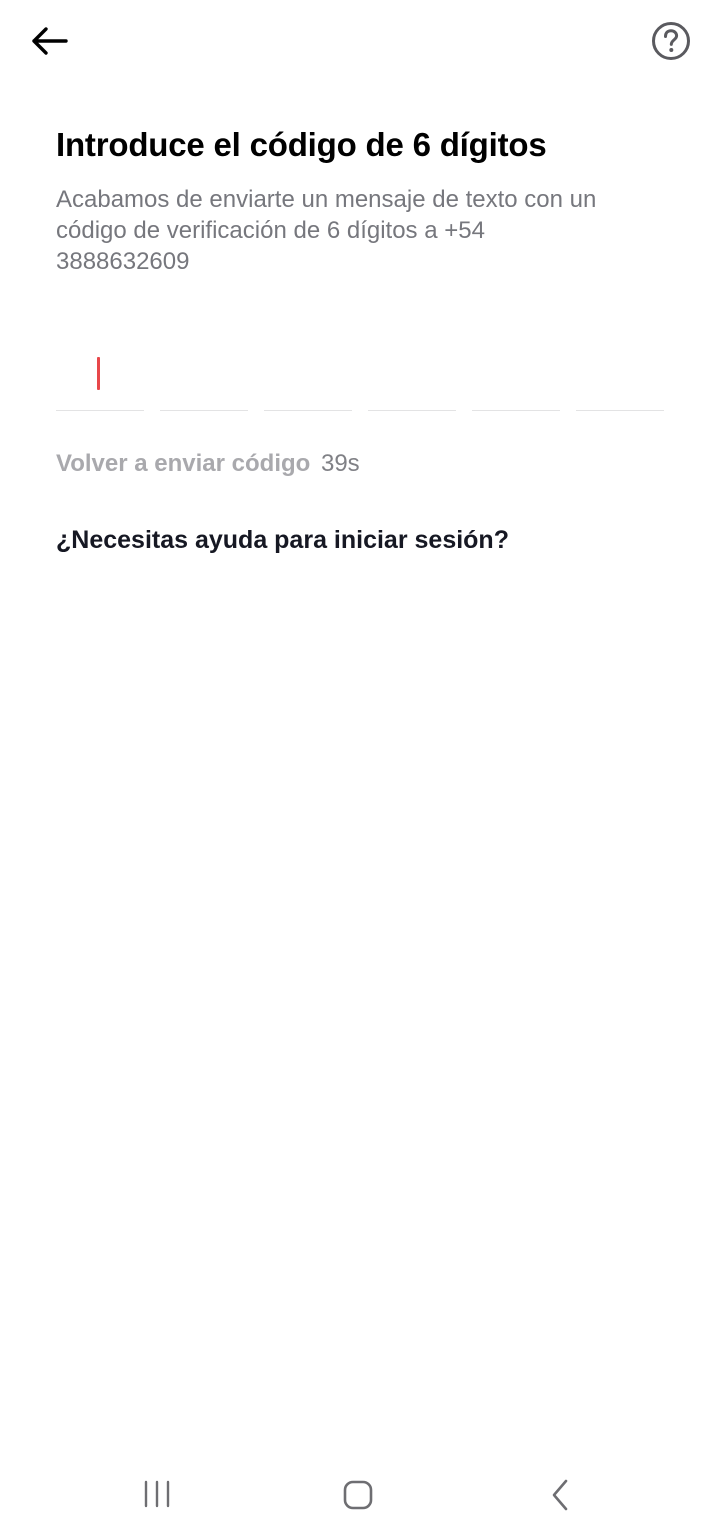  What do you see at coordinates (360, 376) in the screenshot?
I see `code-input-group` at bounding box center [360, 376].